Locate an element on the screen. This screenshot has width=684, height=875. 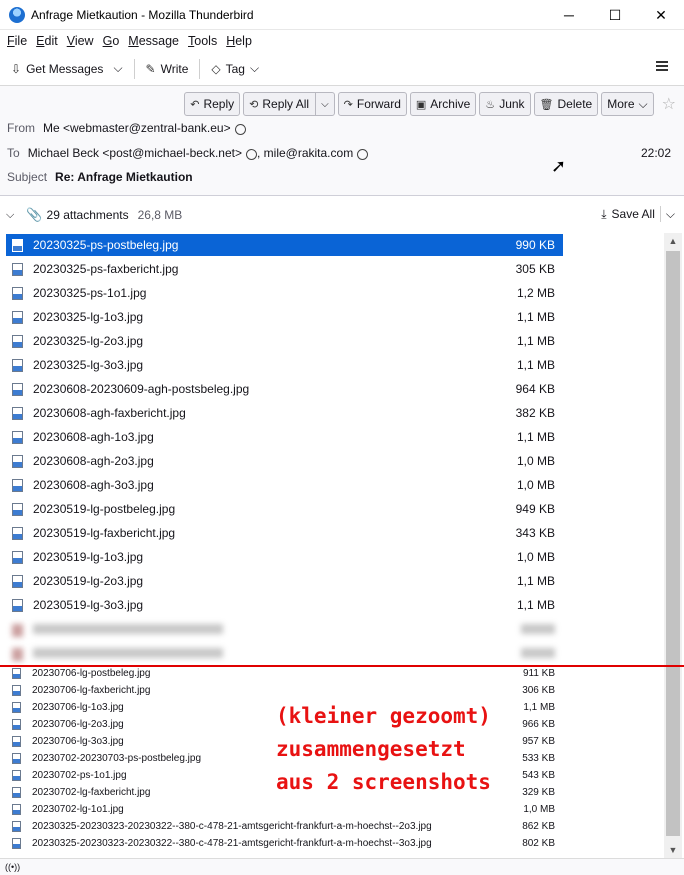
menu-help: Help is located at coordinates (239, 41).